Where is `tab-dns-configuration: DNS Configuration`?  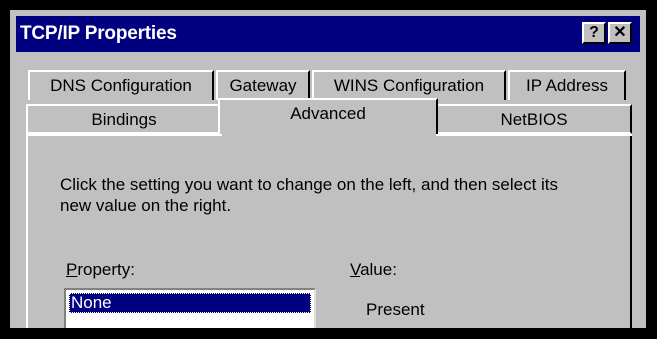
tab-dns-configuration: DNS Configuration is located at coordinates (121, 85).